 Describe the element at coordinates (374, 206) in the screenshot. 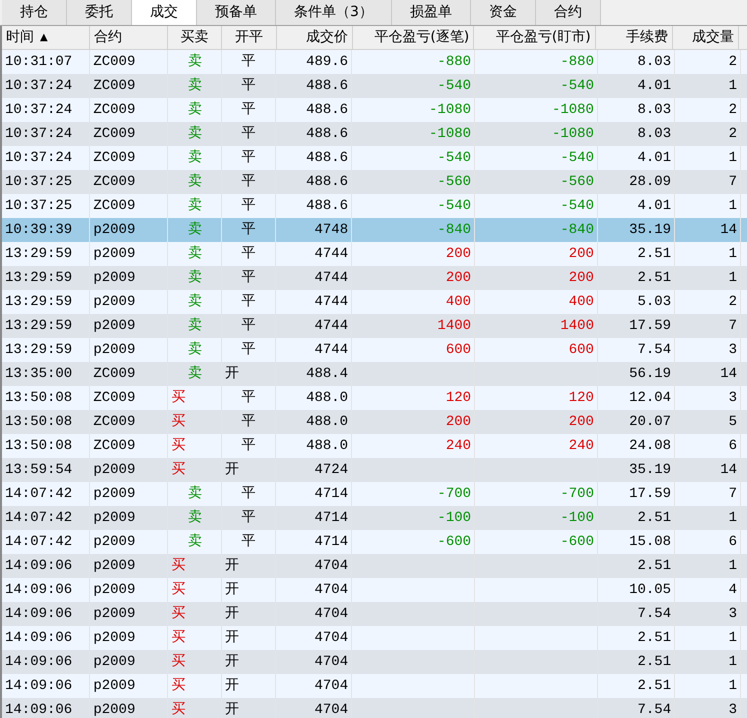

I see `table-row: 10:37:25 ZC009 卖 平 488.6 -540 -540 4.01 1` at that location.